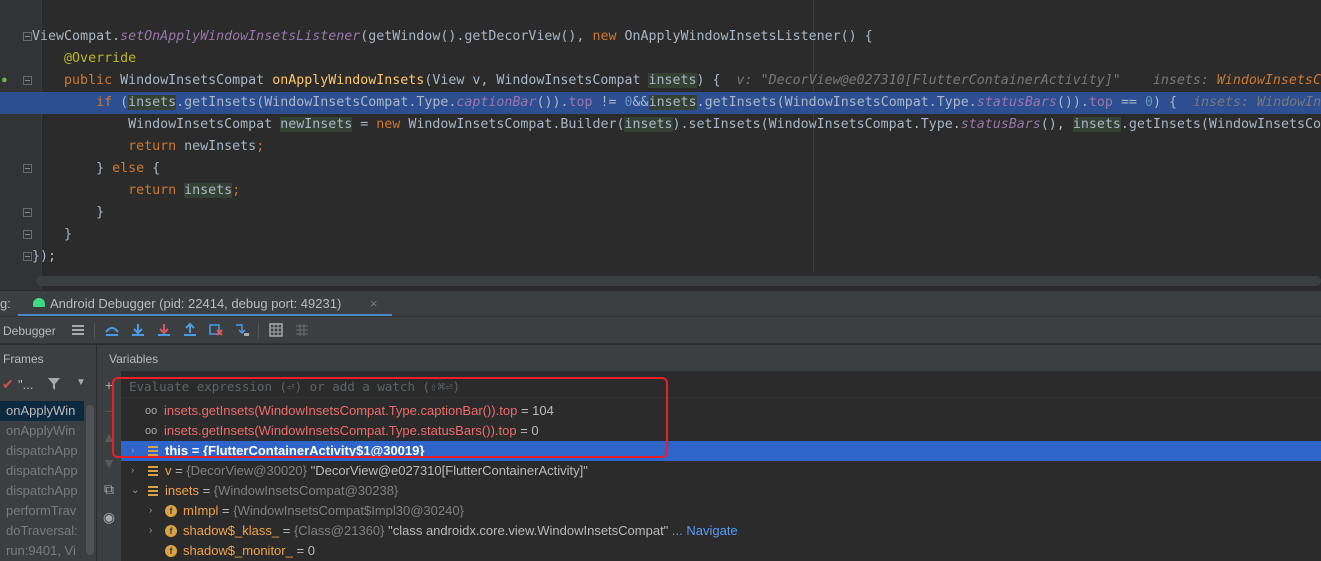 This screenshot has width=1321, height=561. I want to click on tool-window-prefix: g:, so click(5, 303).